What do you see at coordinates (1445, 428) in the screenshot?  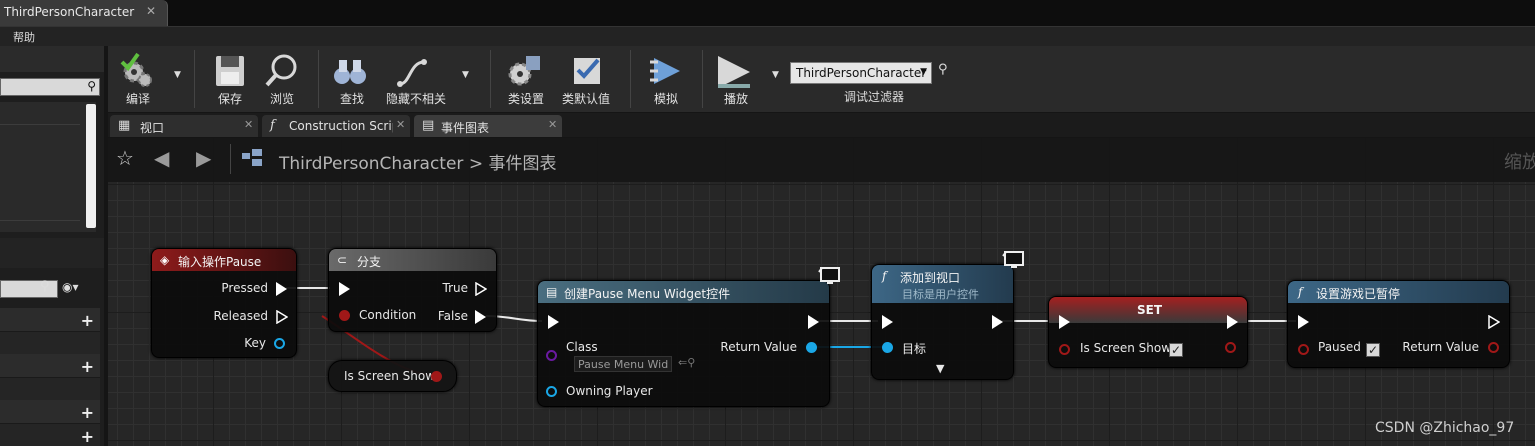 I see `watermark: CSDN @Zhichao_97` at bounding box center [1445, 428].